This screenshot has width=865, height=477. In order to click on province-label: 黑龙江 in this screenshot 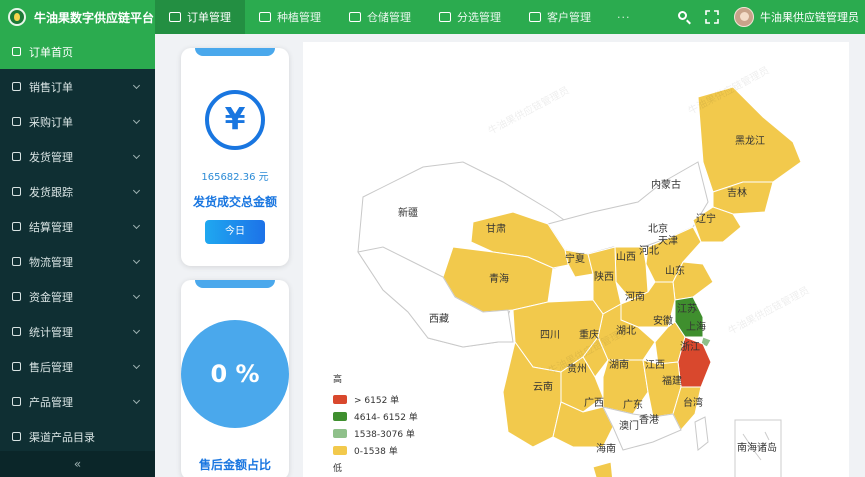, I will do `click(750, 141)`.